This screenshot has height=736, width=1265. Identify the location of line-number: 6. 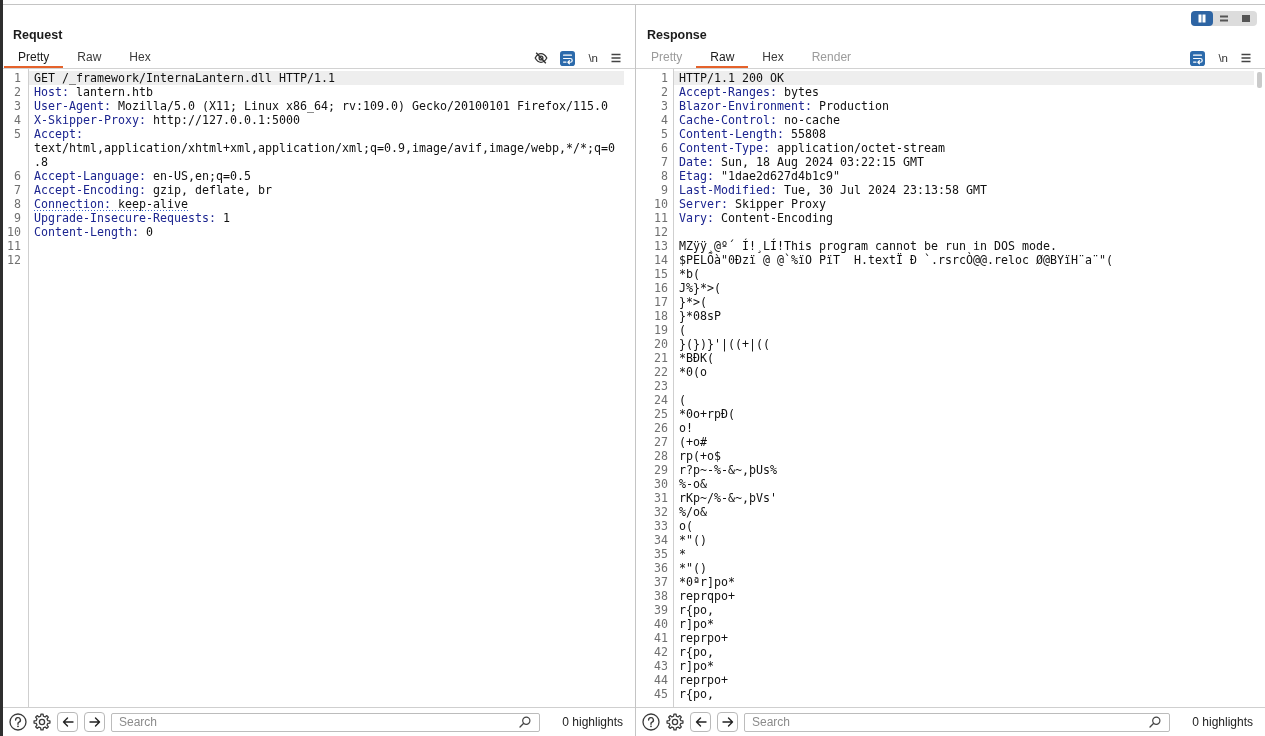
(17, 176).